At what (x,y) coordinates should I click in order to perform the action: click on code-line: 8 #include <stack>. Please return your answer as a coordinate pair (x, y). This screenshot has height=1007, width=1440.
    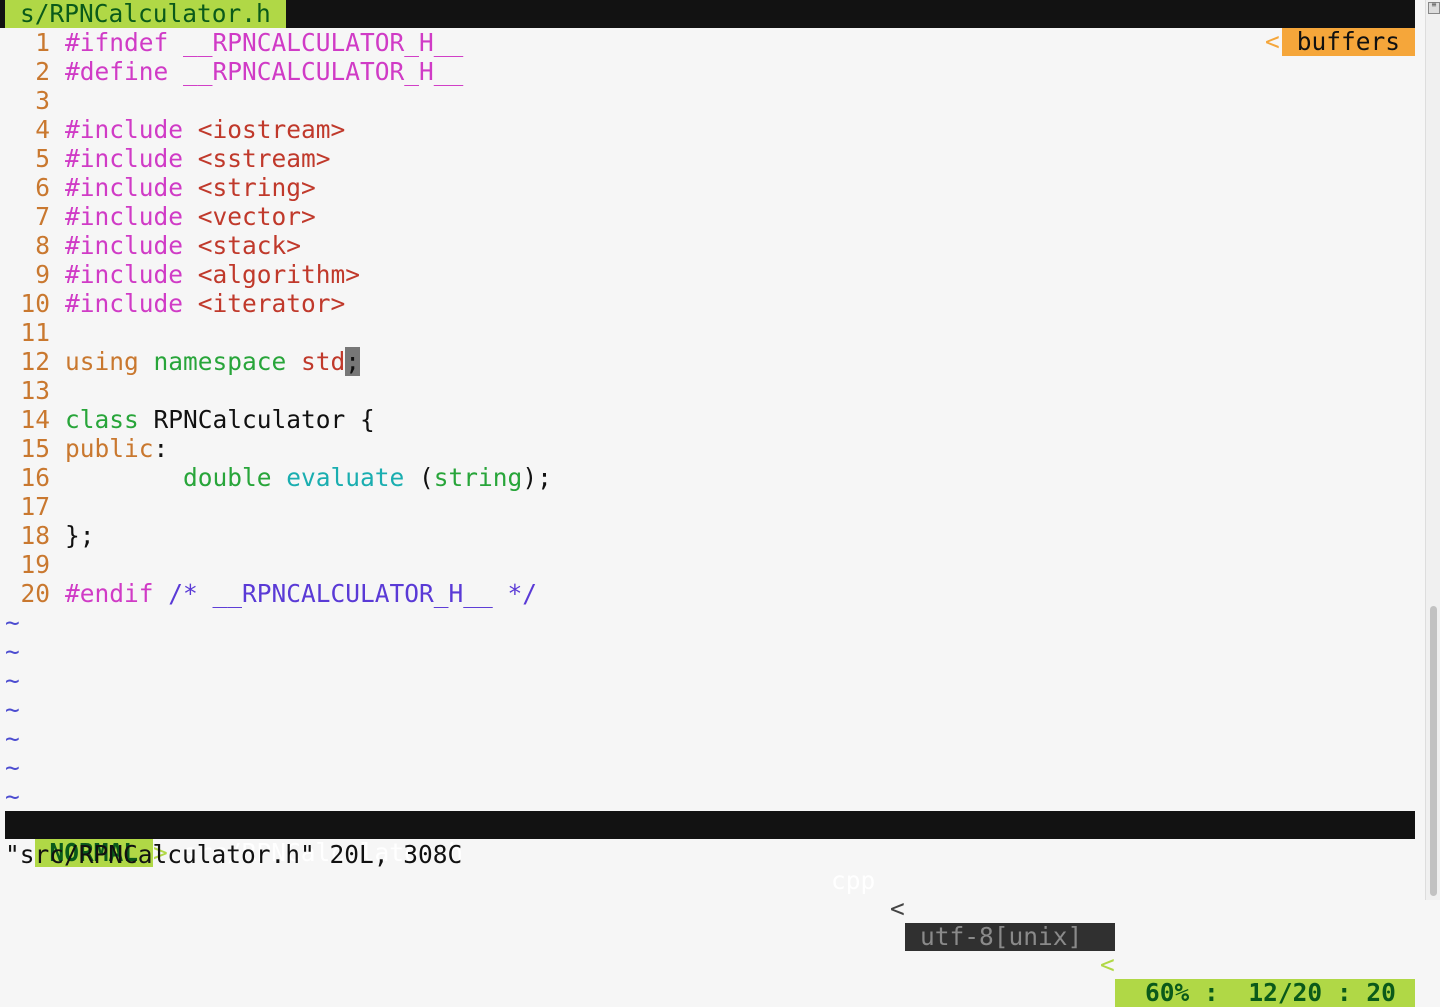
    Looking at the image, I should click on (153, 245).